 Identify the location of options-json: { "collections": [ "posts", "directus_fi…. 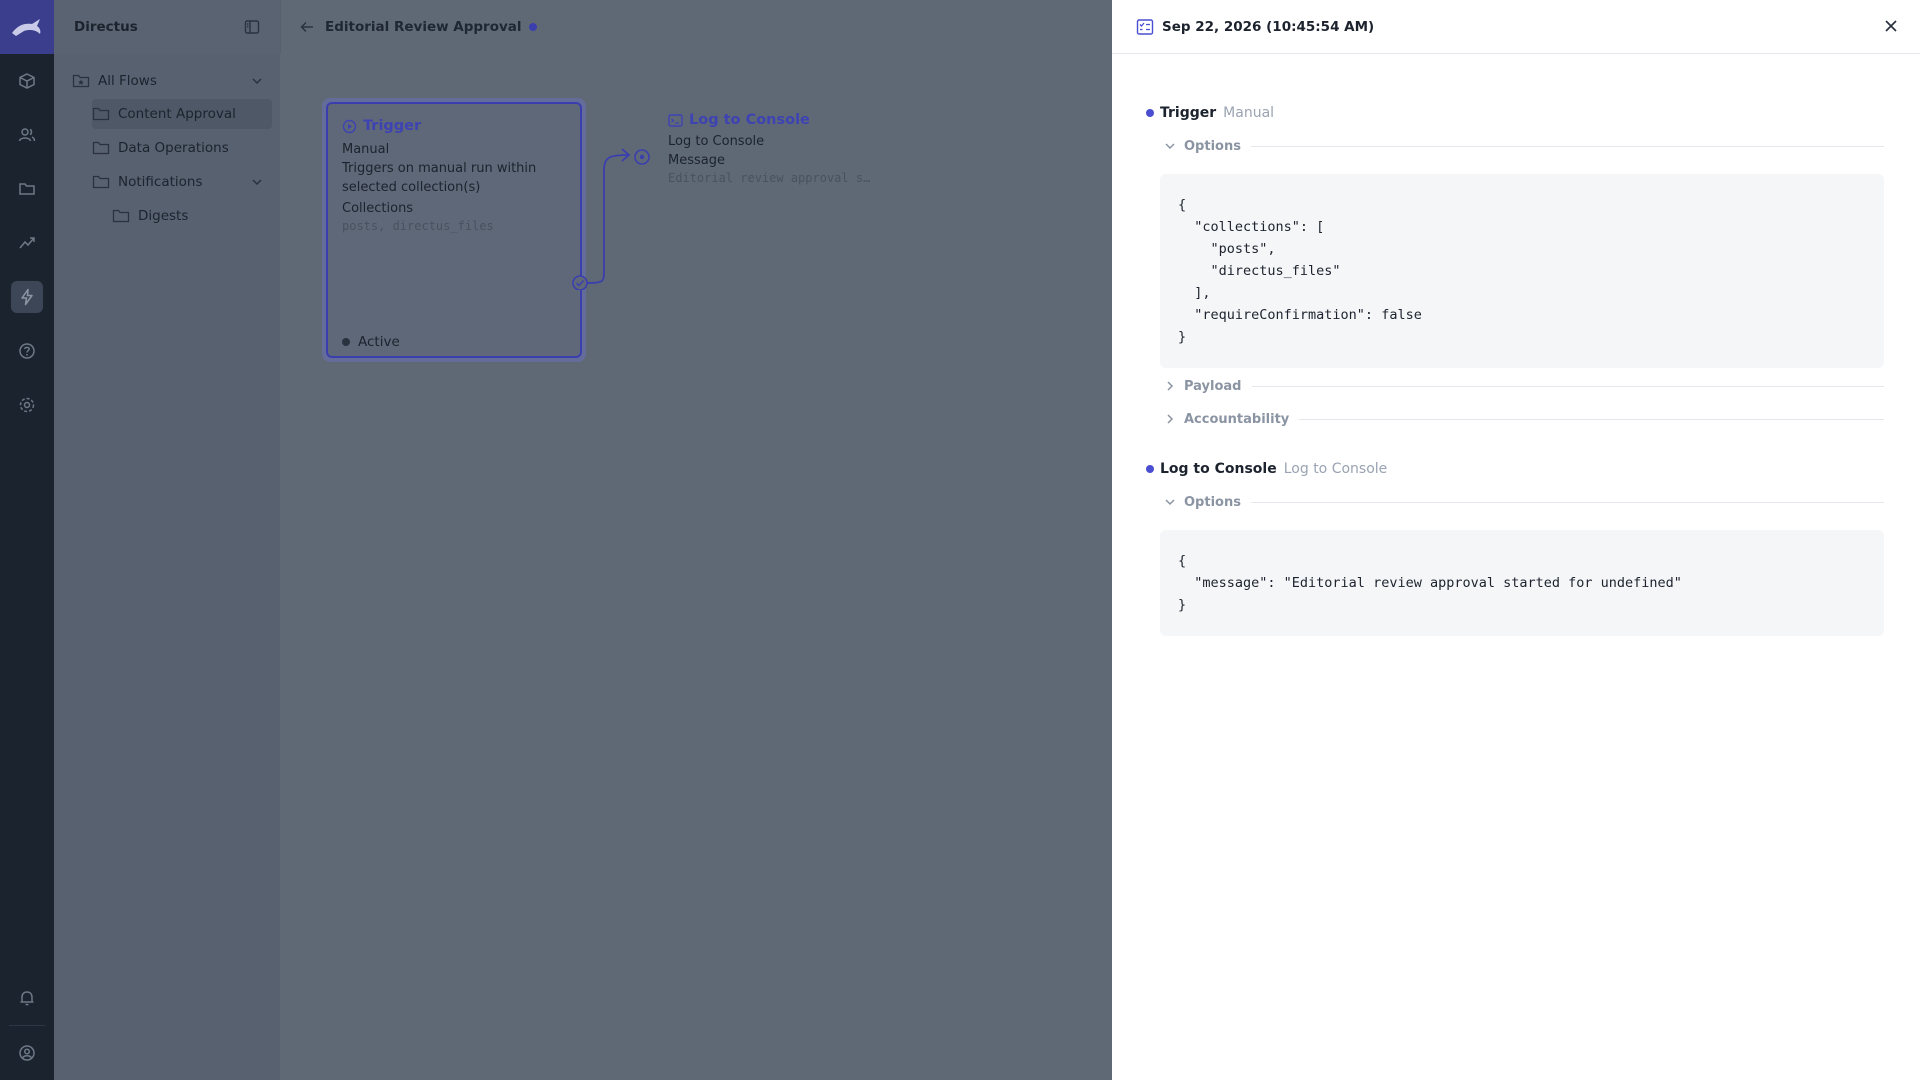
(1522, 271).